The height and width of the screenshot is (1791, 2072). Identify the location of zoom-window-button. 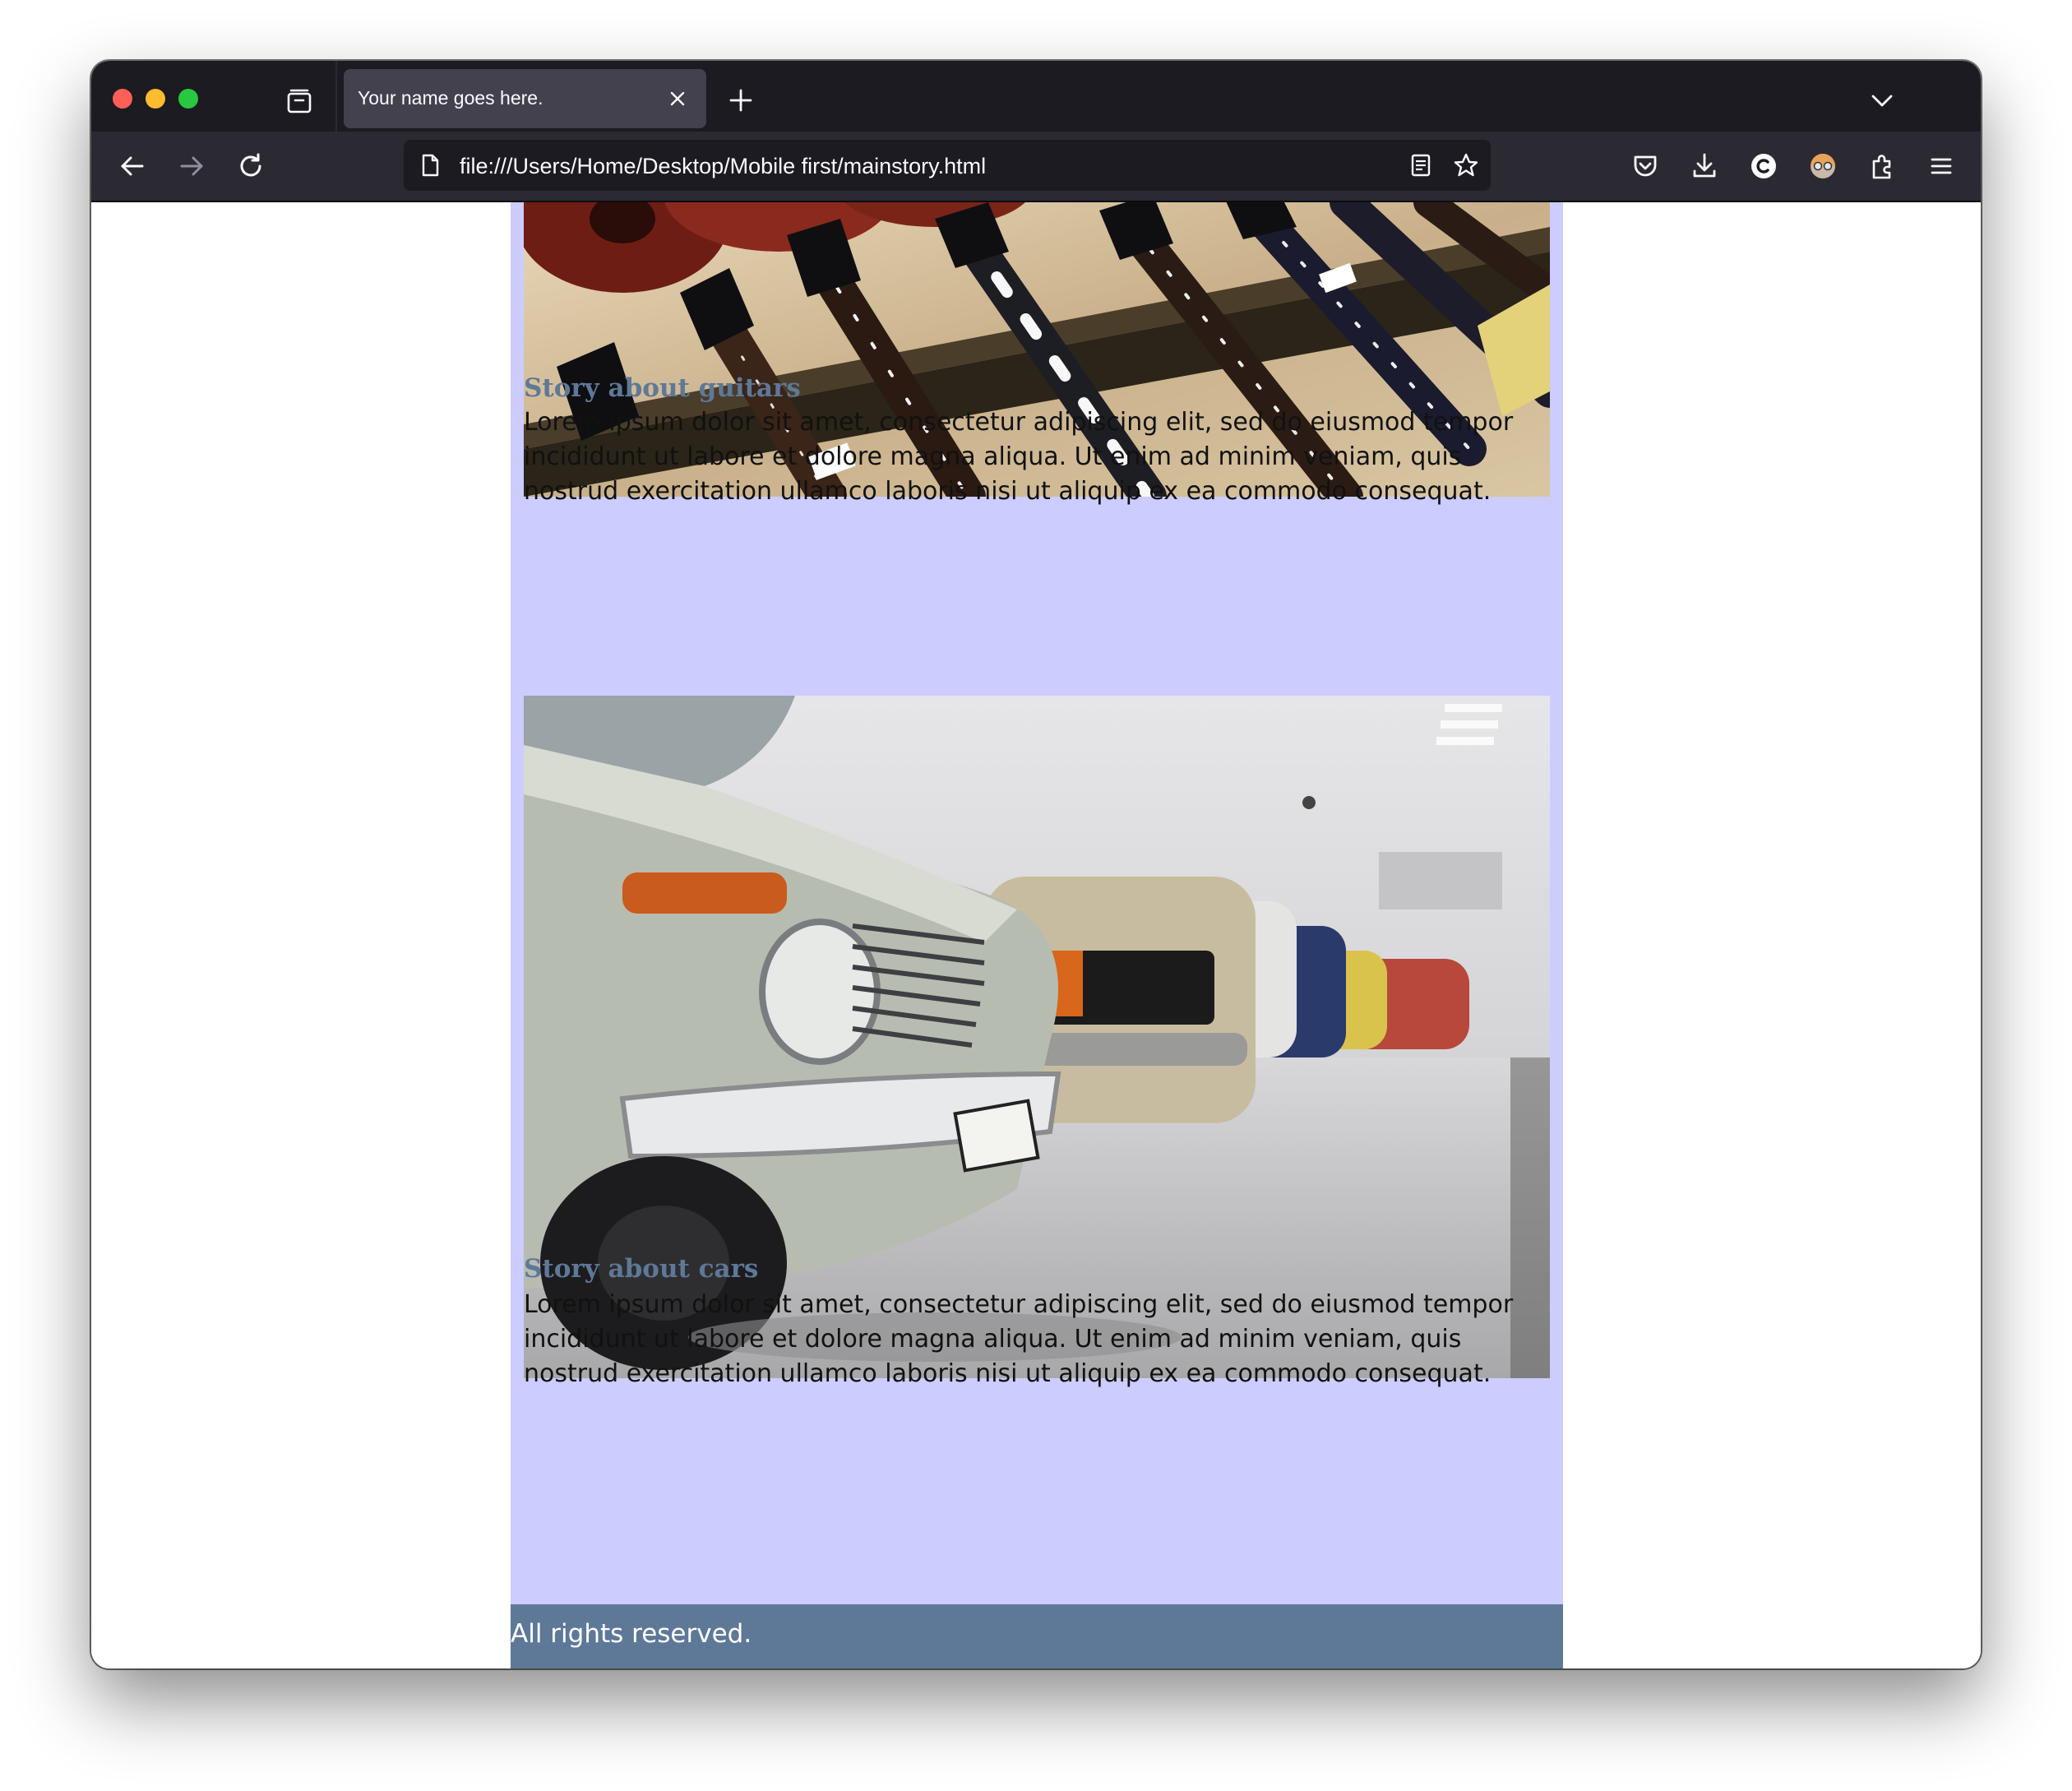
(188, 99).